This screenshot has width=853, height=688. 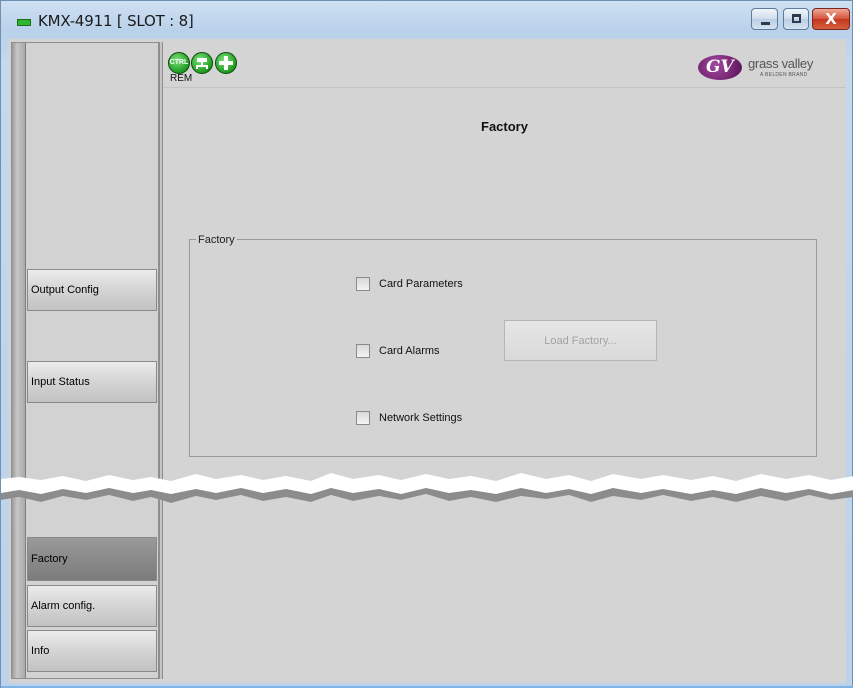 I want to click on health-status-icon, so click(x=226, y=63).